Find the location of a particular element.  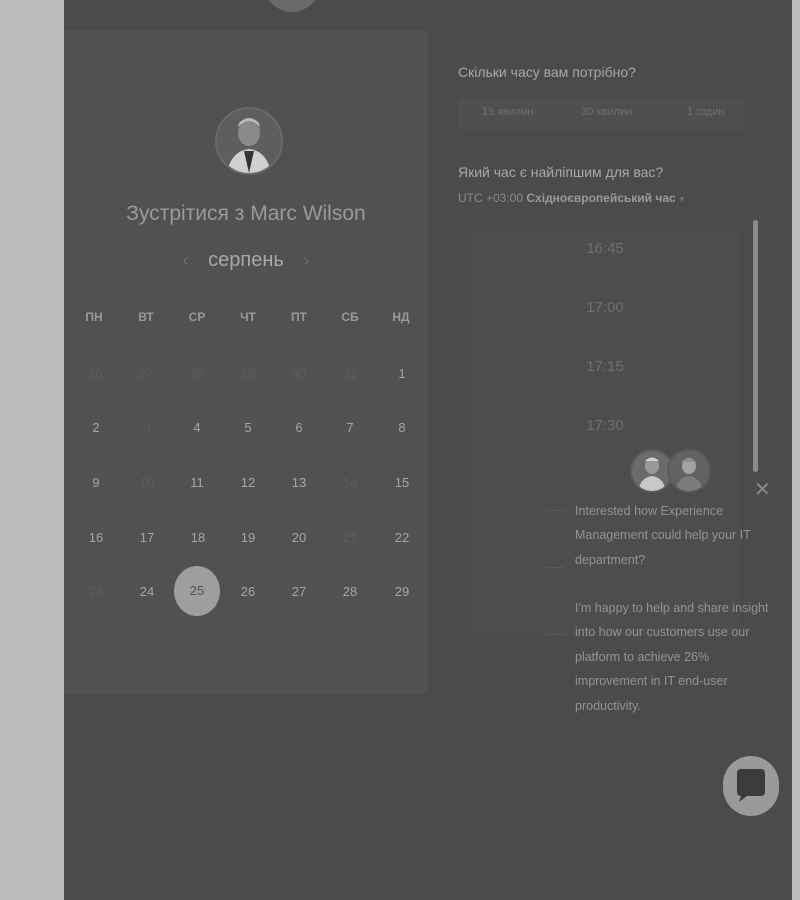

calendar-day: 14 is located at coordinates (350, 482).